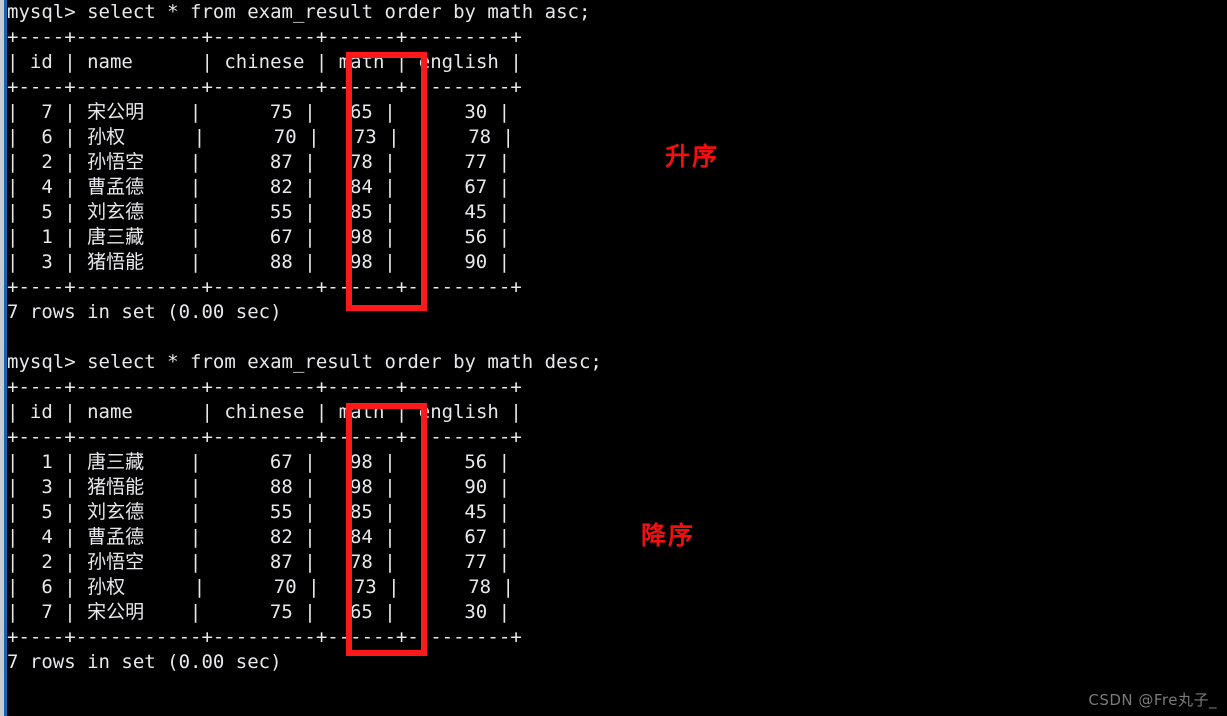 The height and width of the screenshot is (716, 1227). What do you see at coordinates (692, 156) in the screenshot?
I see `annotation-ascending-label: 升序` at bounding box center [692, 156].